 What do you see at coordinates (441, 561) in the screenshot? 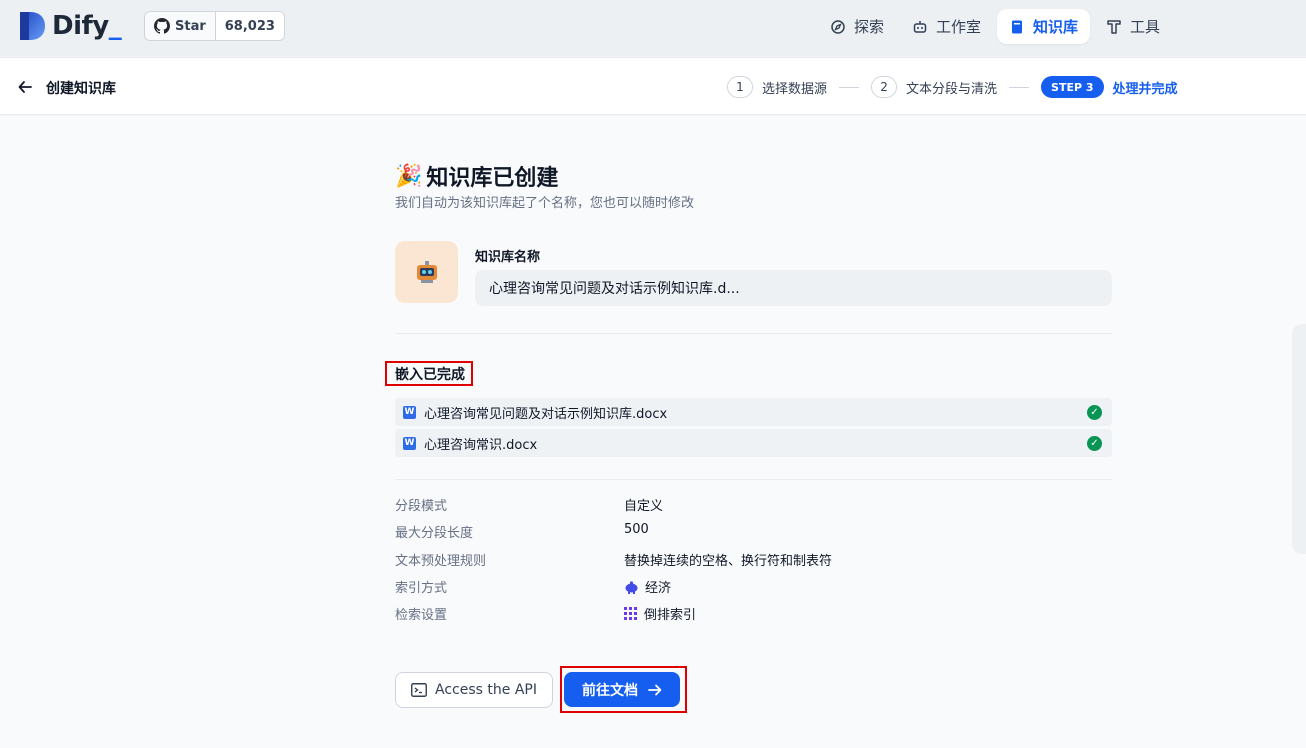
I see `setting-key: 文本预处理规则` at bounding box center [441, 561].